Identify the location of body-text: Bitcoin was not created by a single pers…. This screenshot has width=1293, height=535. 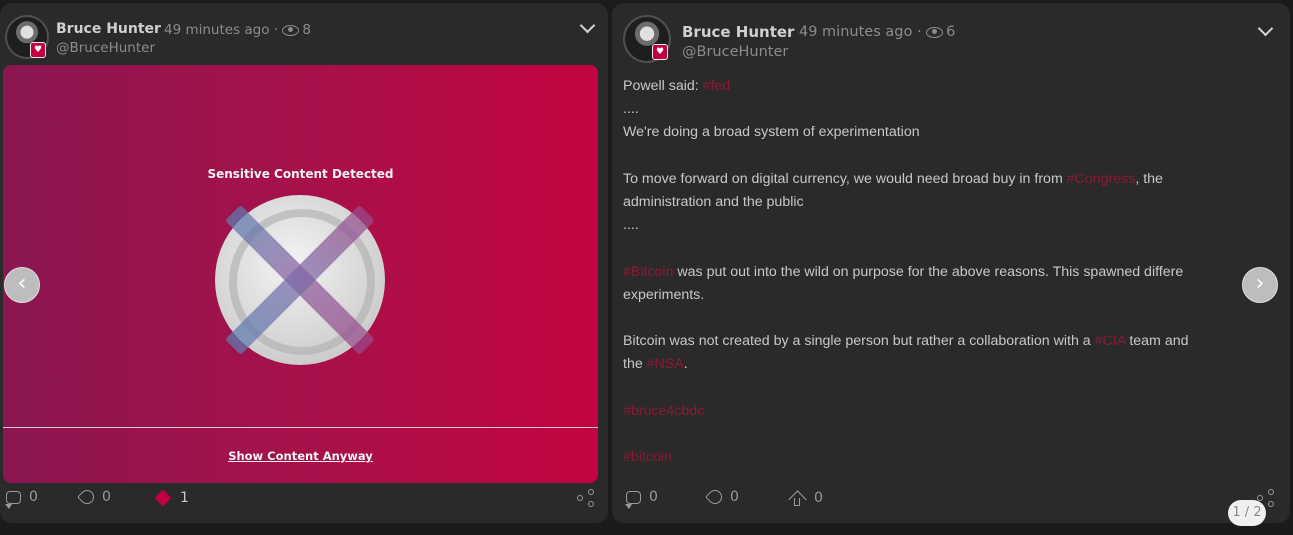
(859, 341).